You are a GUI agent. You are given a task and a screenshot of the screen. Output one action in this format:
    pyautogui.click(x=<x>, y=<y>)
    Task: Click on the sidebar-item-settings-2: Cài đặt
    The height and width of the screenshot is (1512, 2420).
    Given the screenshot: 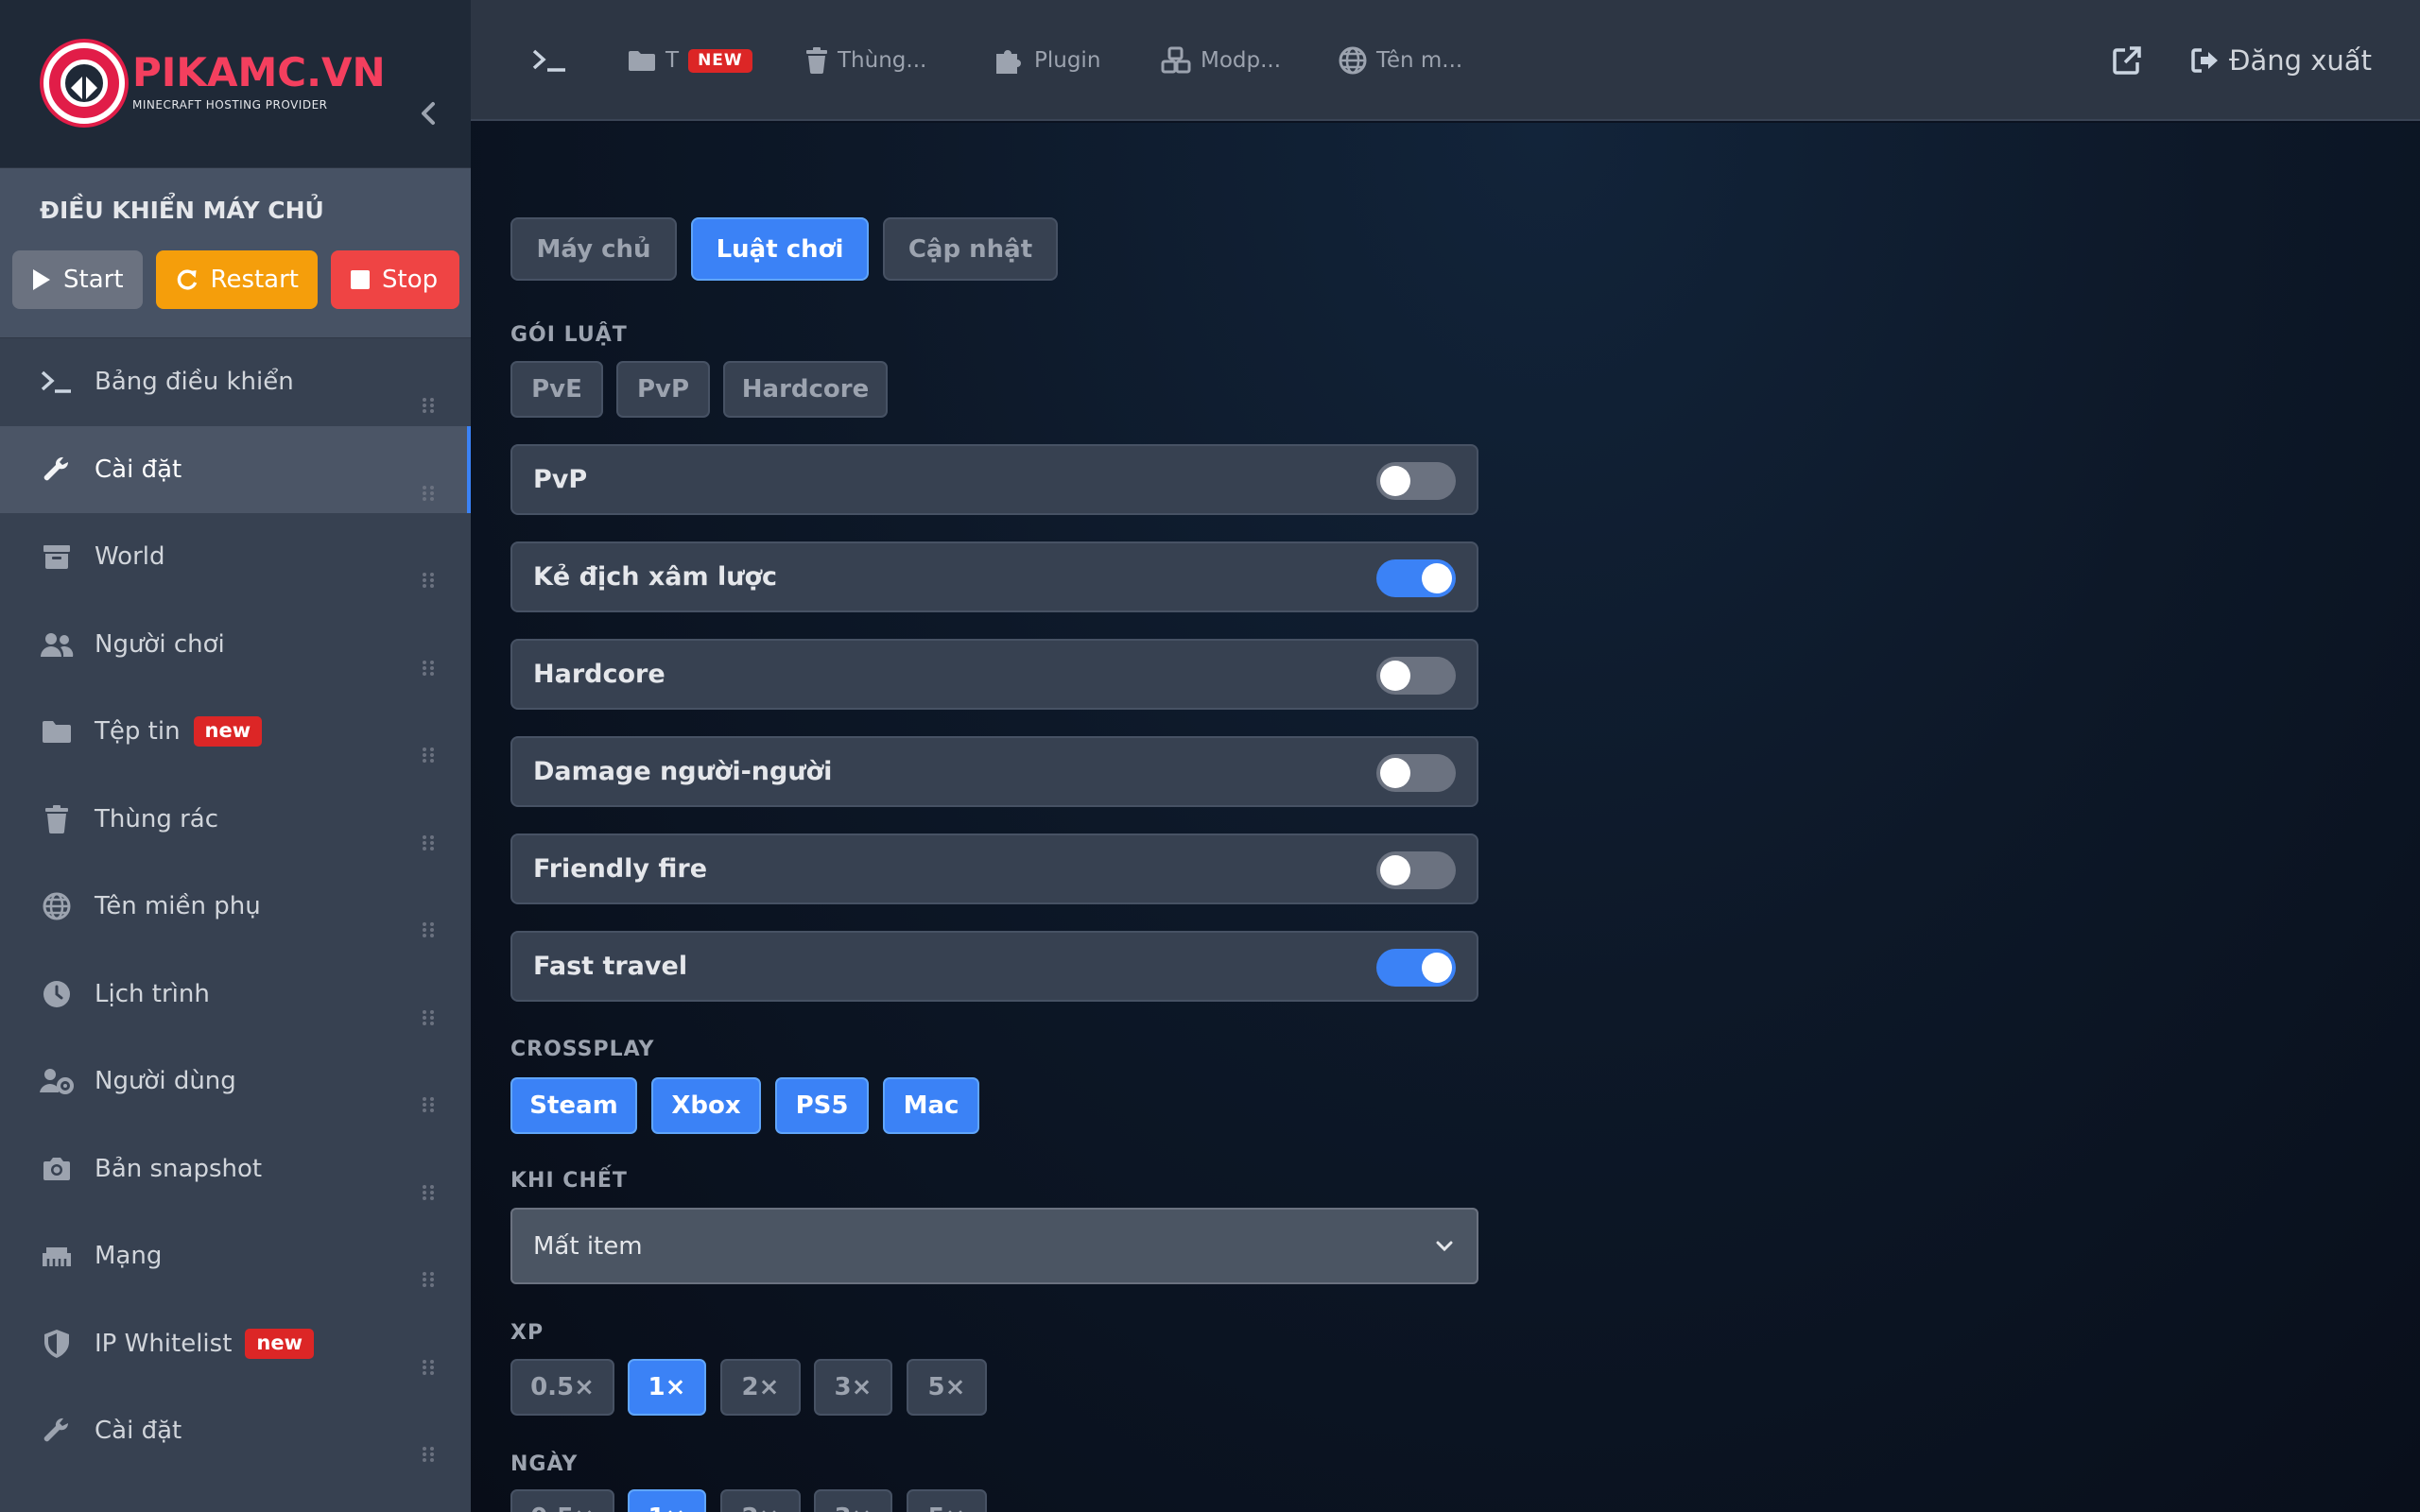 What is the action you would take?
    pyautogui.click(x=235, y=1431)
    